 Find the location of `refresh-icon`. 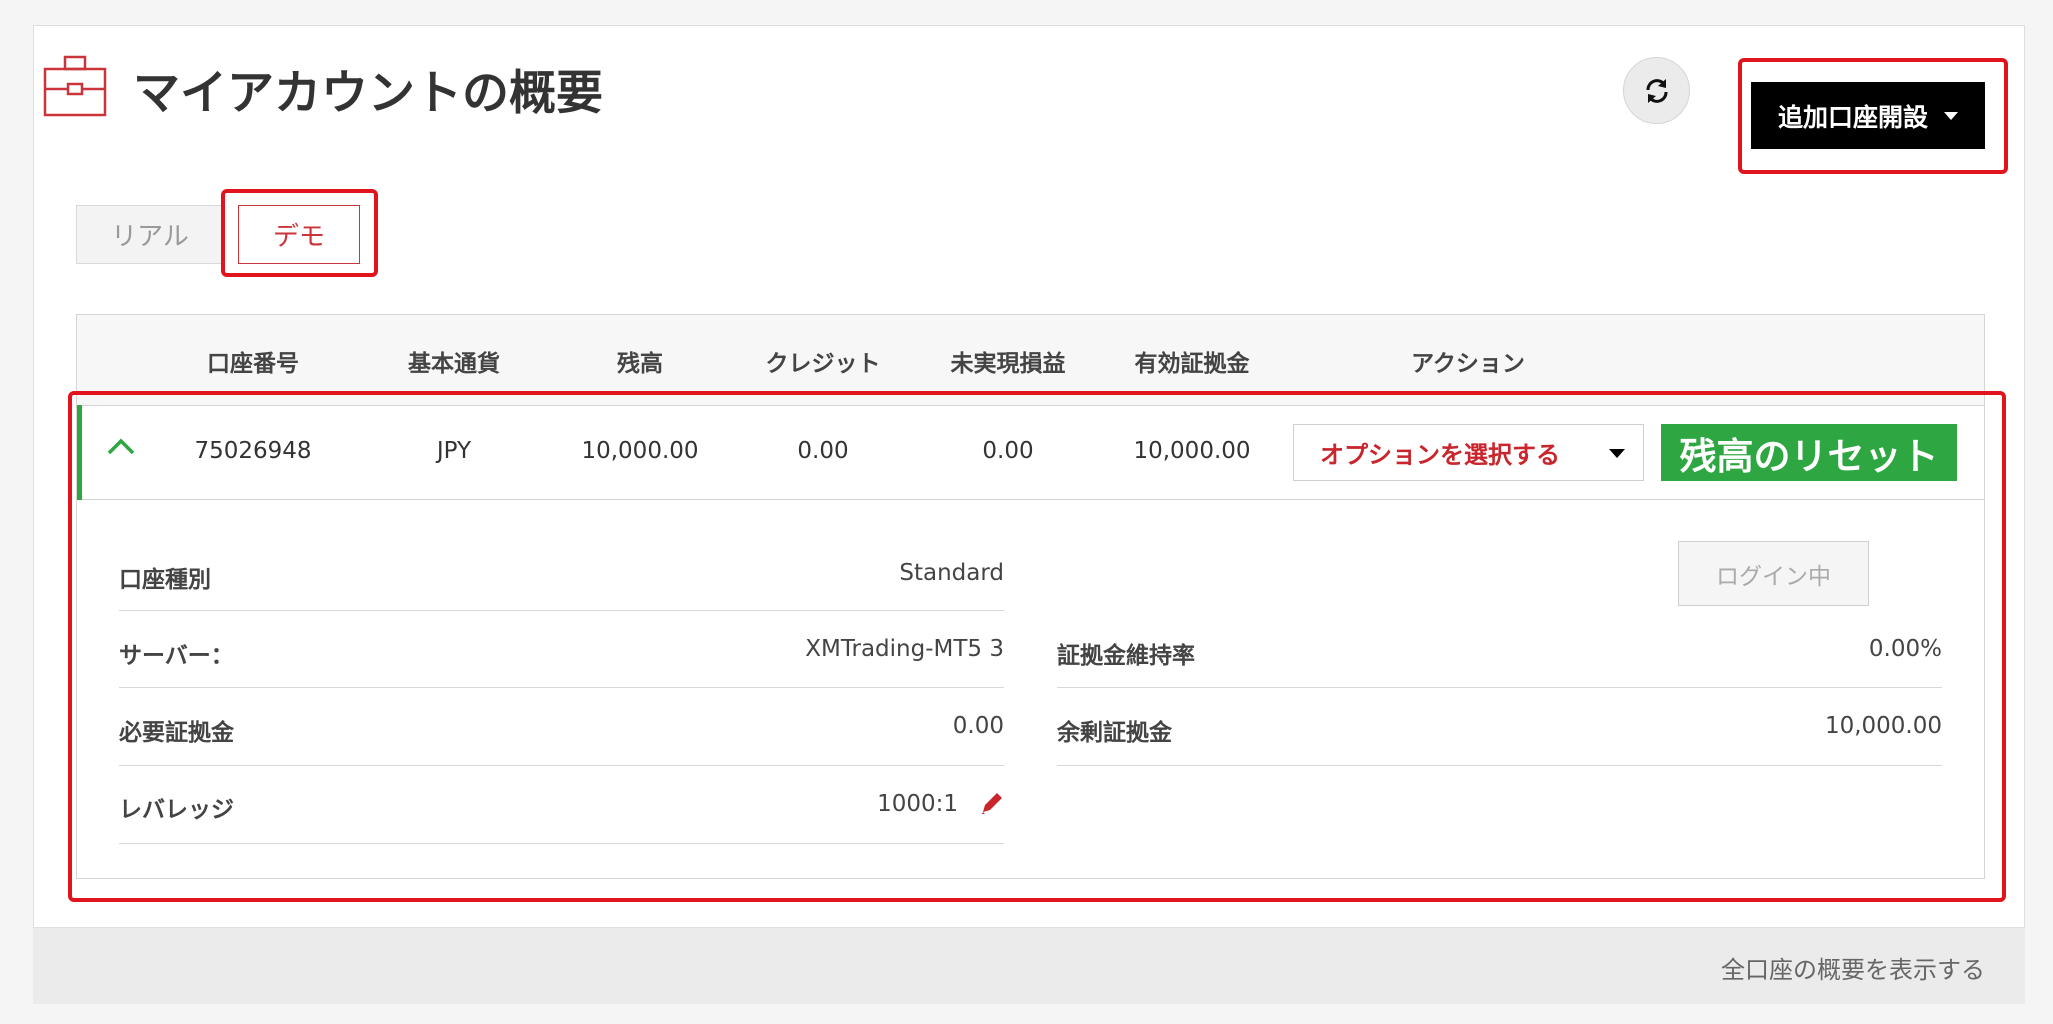

refresh-icon is located at coordinates (1656, 90).